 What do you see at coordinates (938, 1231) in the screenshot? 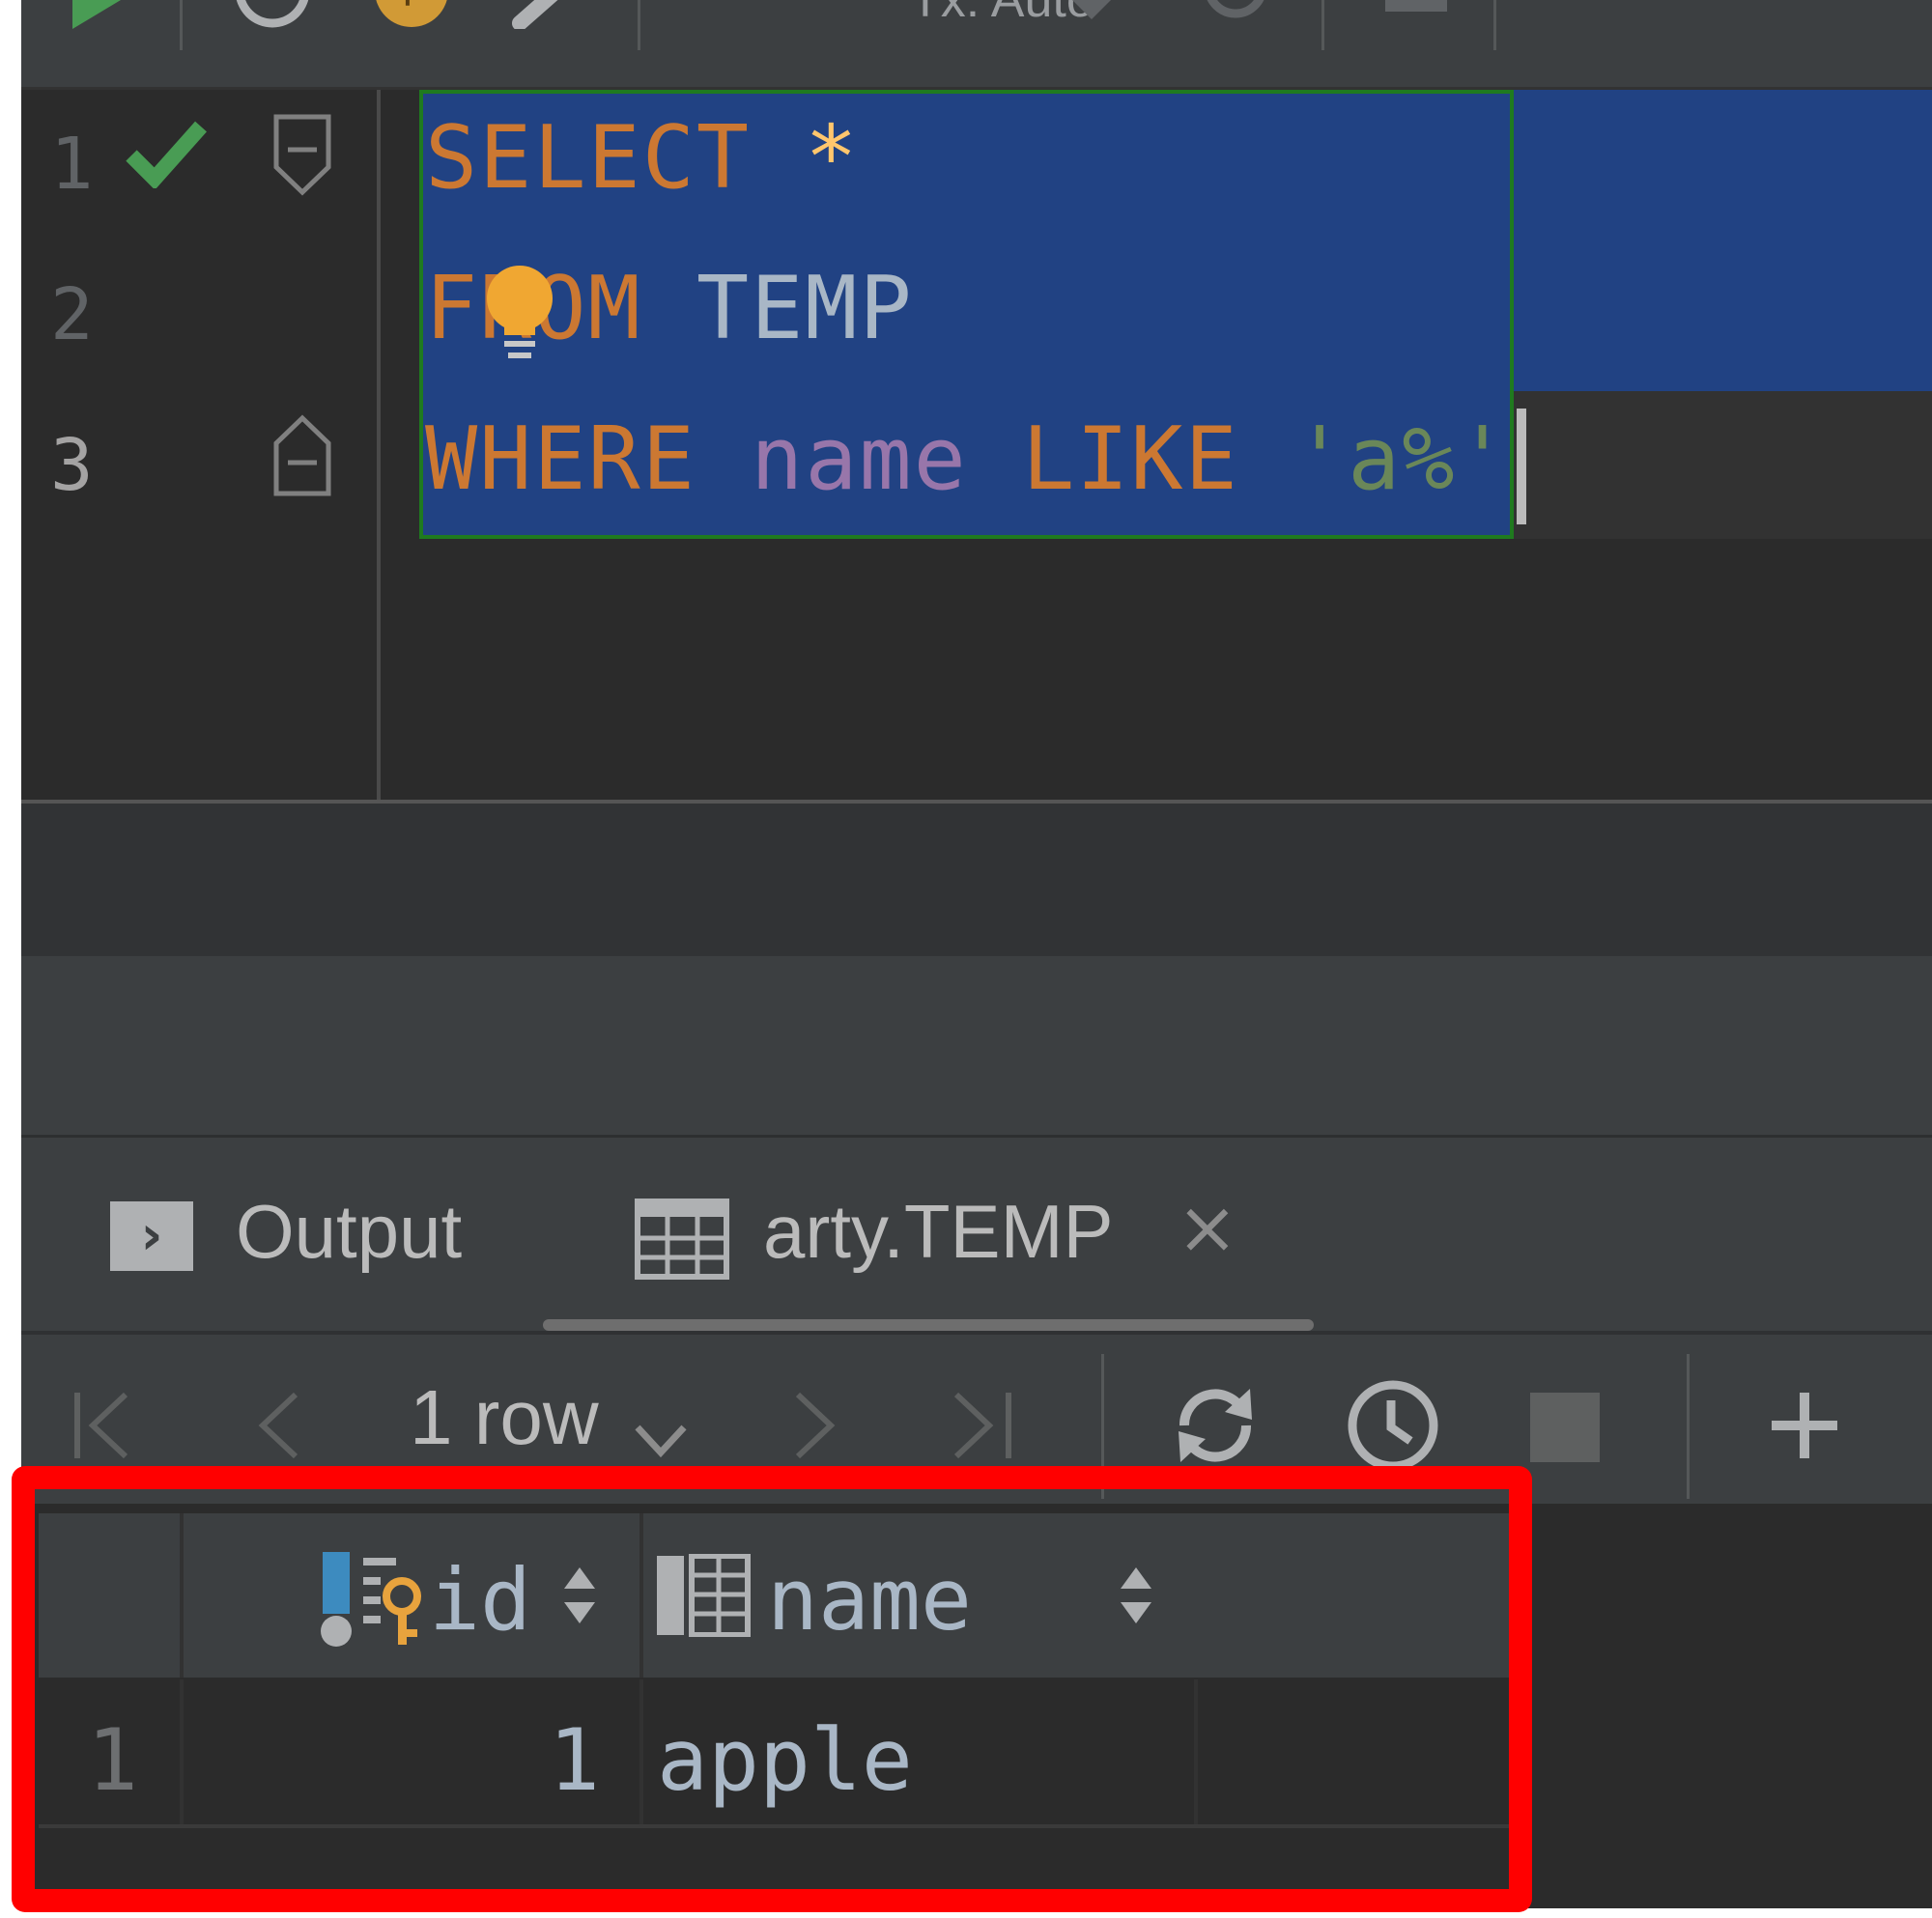
I see `tab-arty-temp-label: arty.TEMP` at bounding box center [938, 1231].